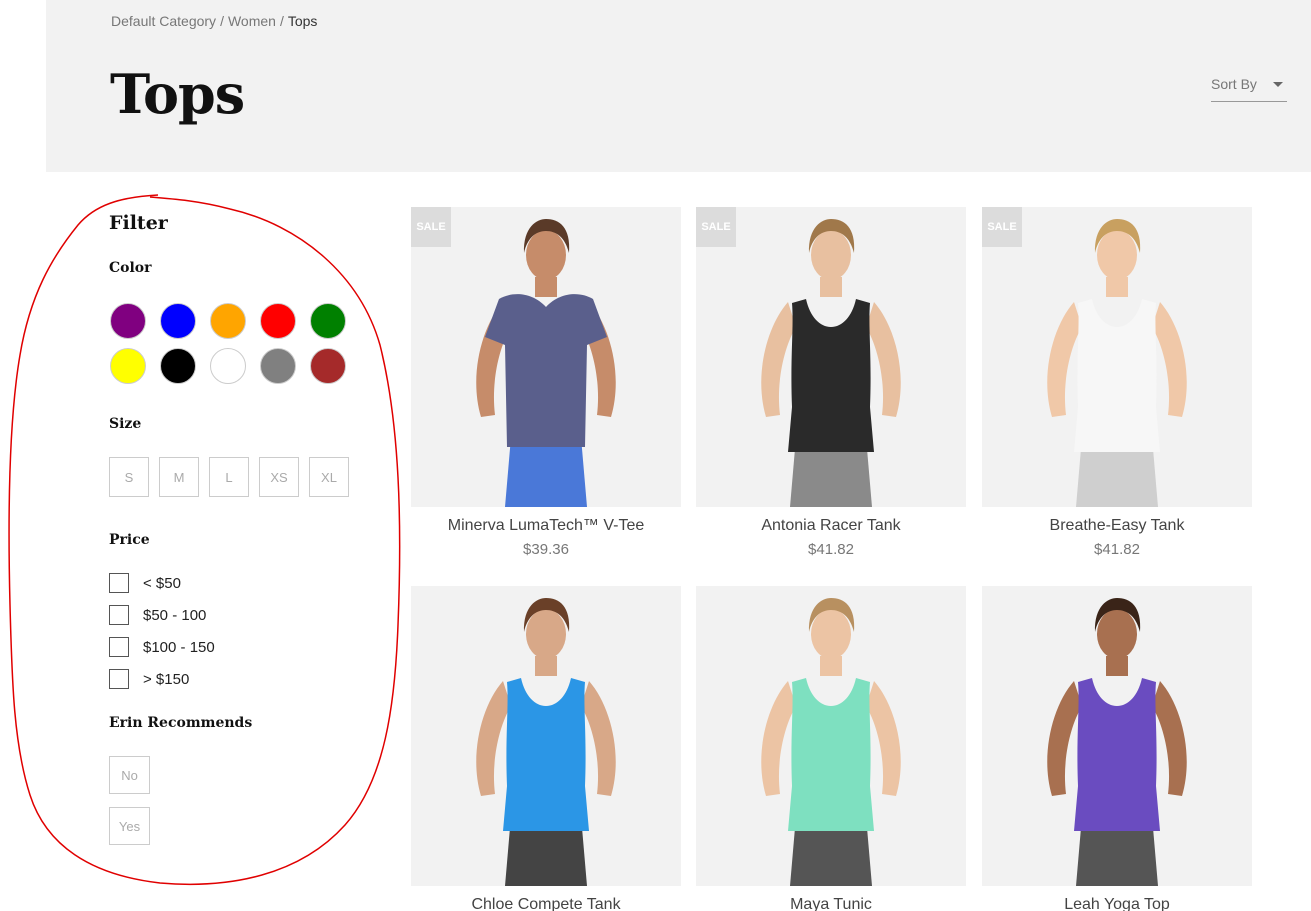  Describe the element at coordinates (175, 615) in the screenshot. I see `price-option-label: $50 - 100` at that location.